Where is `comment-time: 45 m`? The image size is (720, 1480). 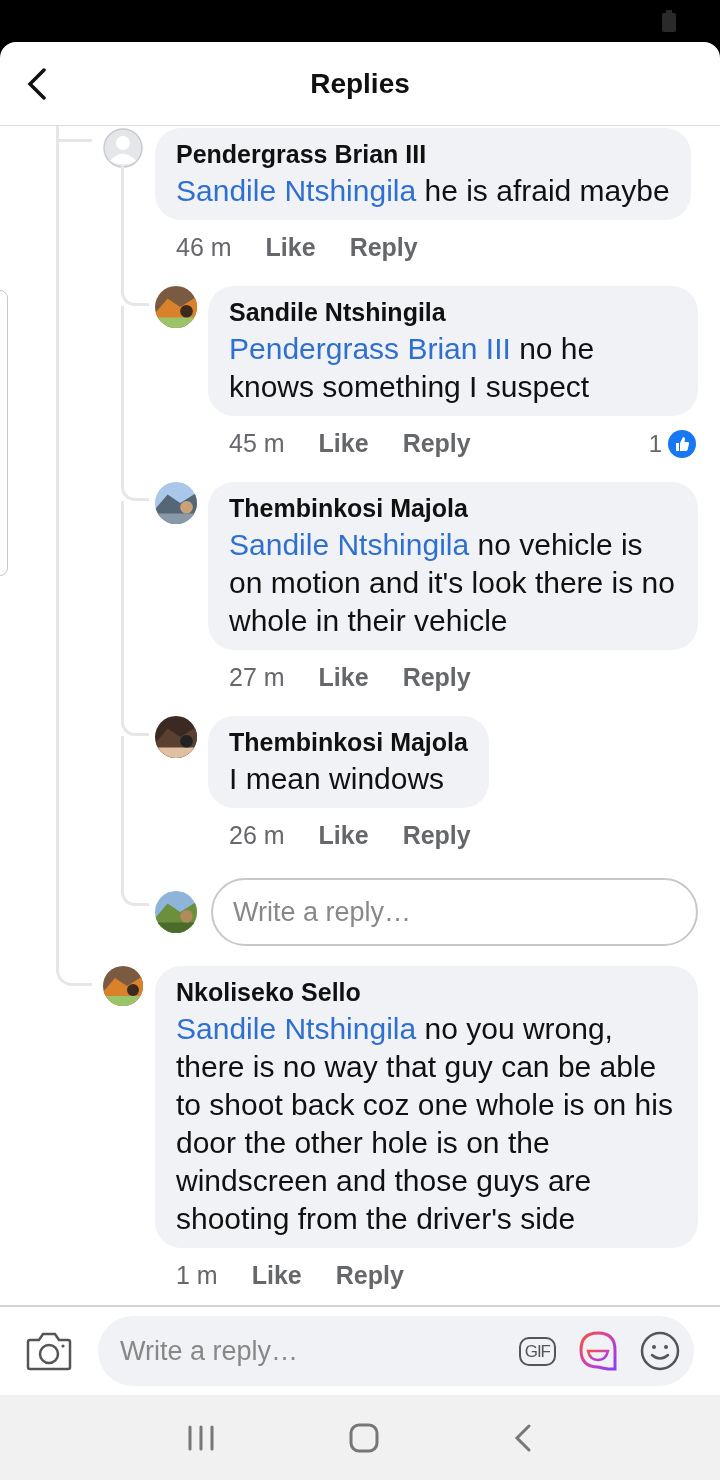 comment-time: 45 m is located at coordinates (257, 444).